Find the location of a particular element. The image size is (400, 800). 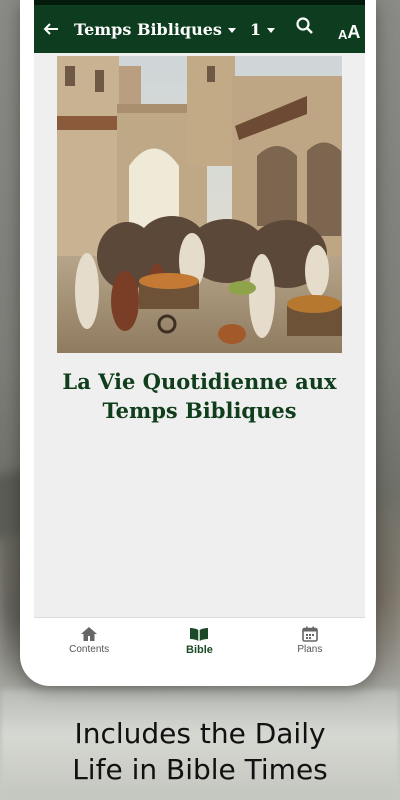

search-icon is located at coordinates (304, 25).